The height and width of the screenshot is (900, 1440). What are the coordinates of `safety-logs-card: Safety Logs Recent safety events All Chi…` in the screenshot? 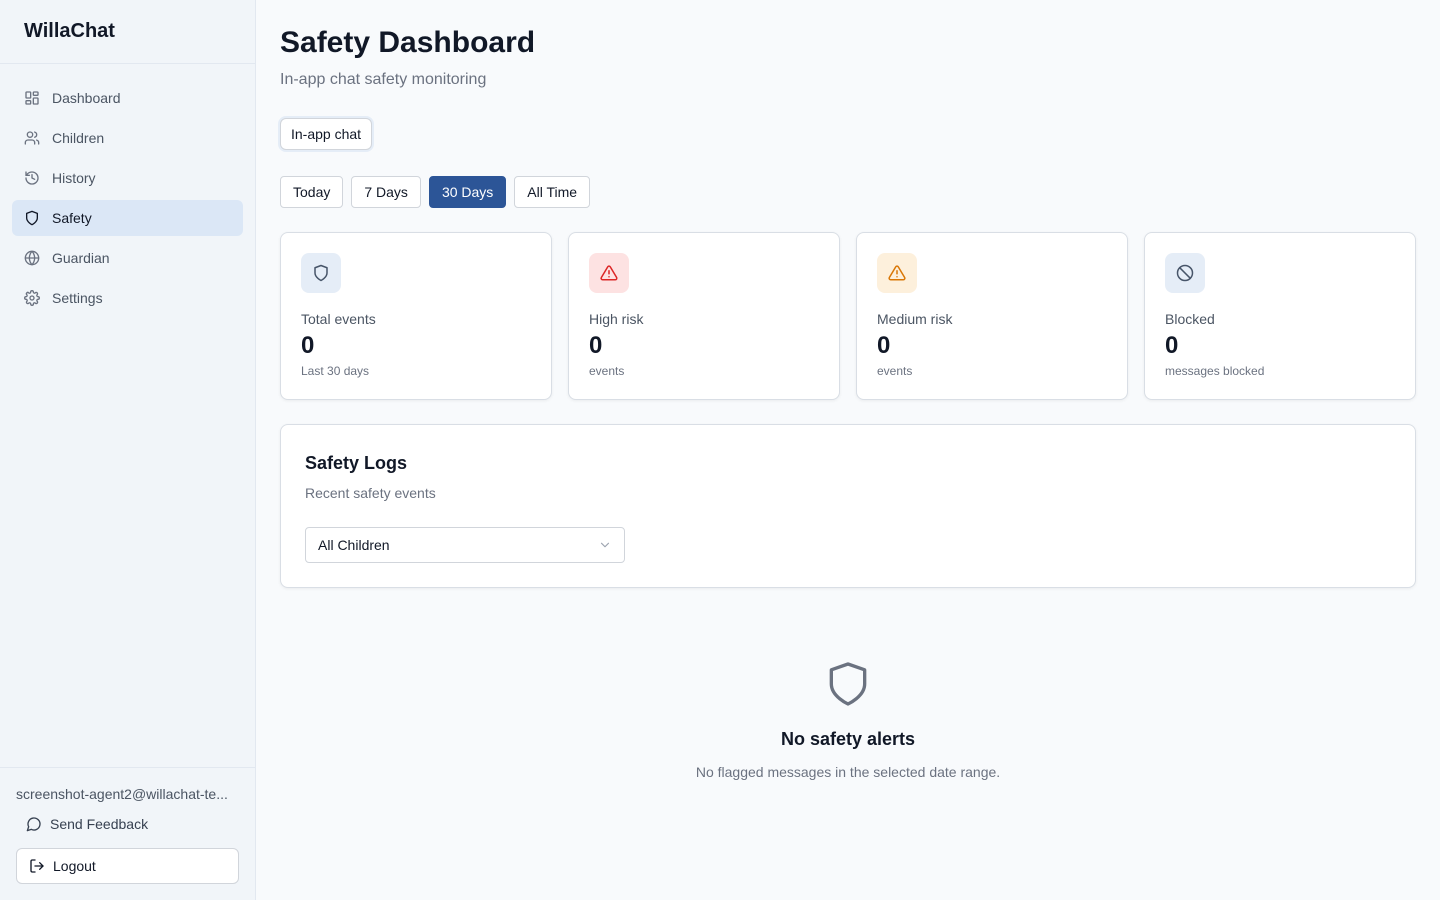 It's located at (848, 506).